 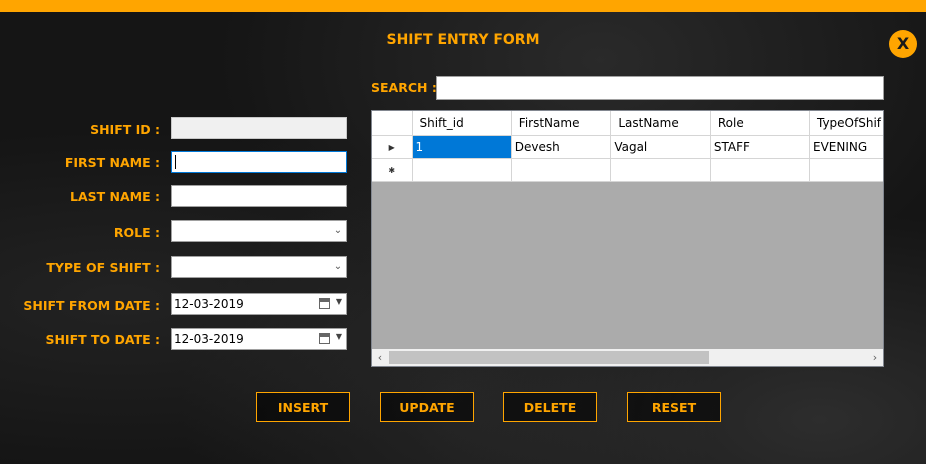 What do you see at coordinates (660, 88) in the screenshot?
I see `search-input` at bounding box center [660, 88].